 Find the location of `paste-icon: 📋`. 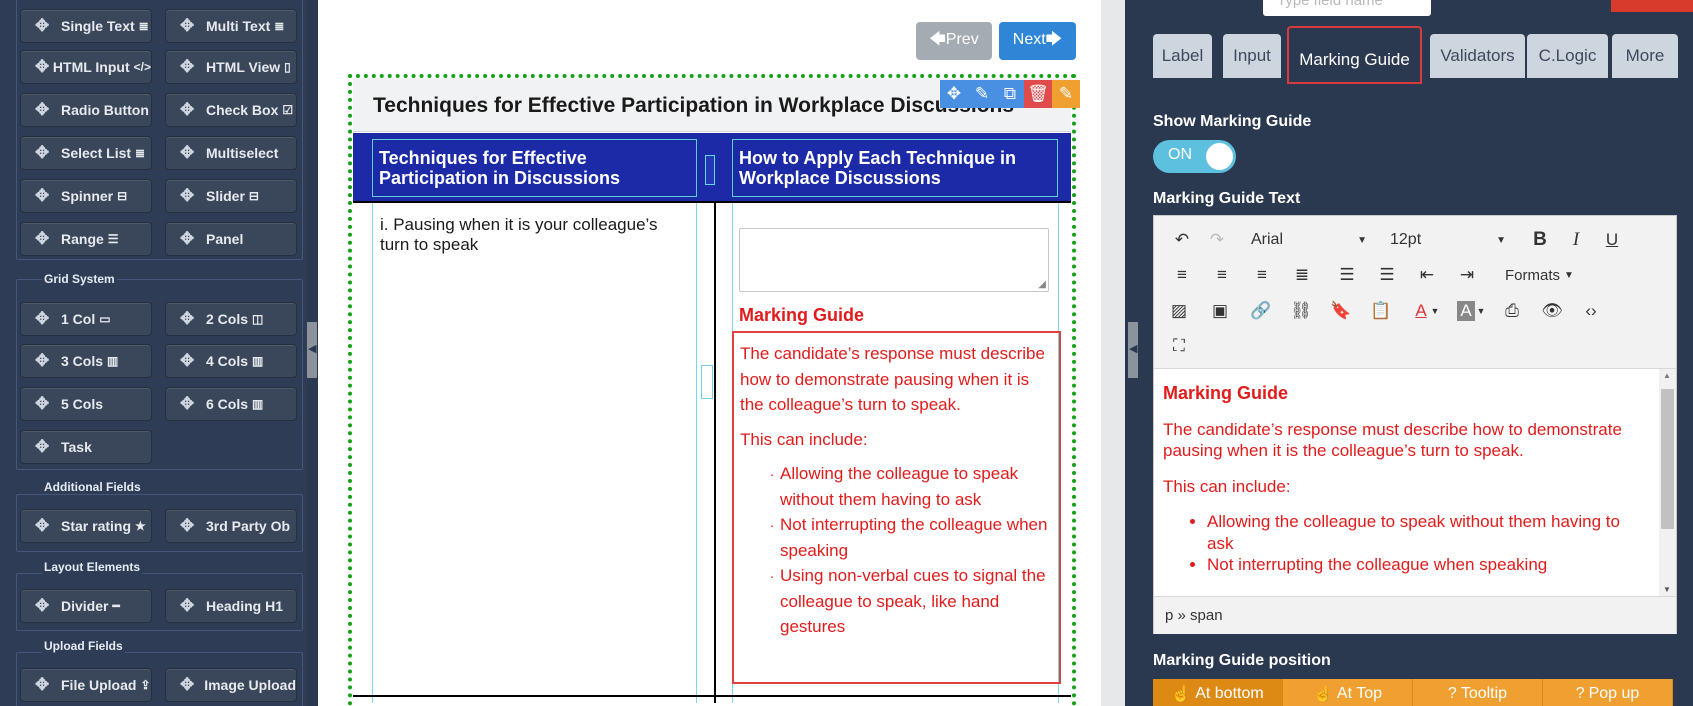

paste-icon: 📋 is located at coordinates (1381, 311).